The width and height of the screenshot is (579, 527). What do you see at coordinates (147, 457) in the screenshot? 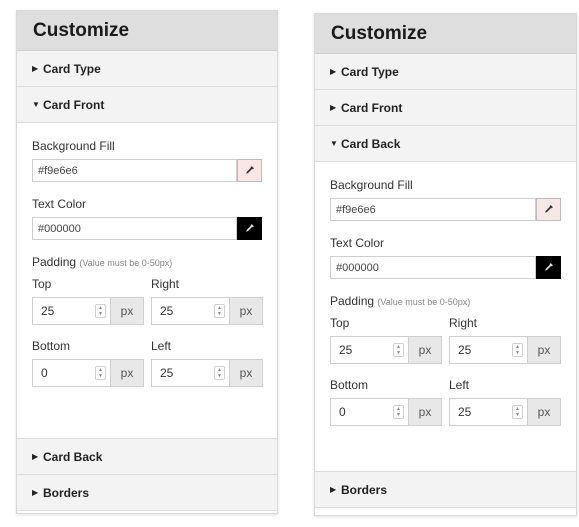
I see `section-card-back: ▶ Card Back` at bounding box center [147, 457].